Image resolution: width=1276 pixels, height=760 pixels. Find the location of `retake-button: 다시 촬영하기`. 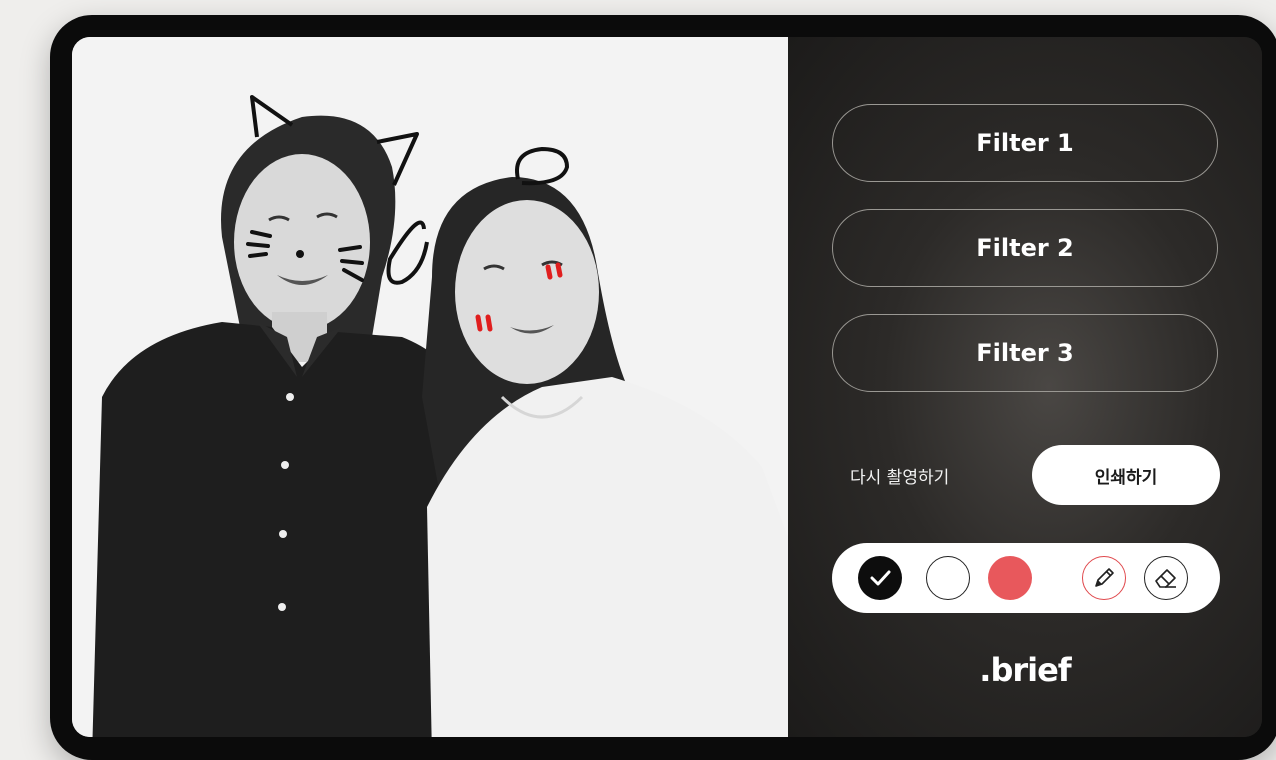

retake-button: 다시 촬영하기 is located at coordinates (899, 478).